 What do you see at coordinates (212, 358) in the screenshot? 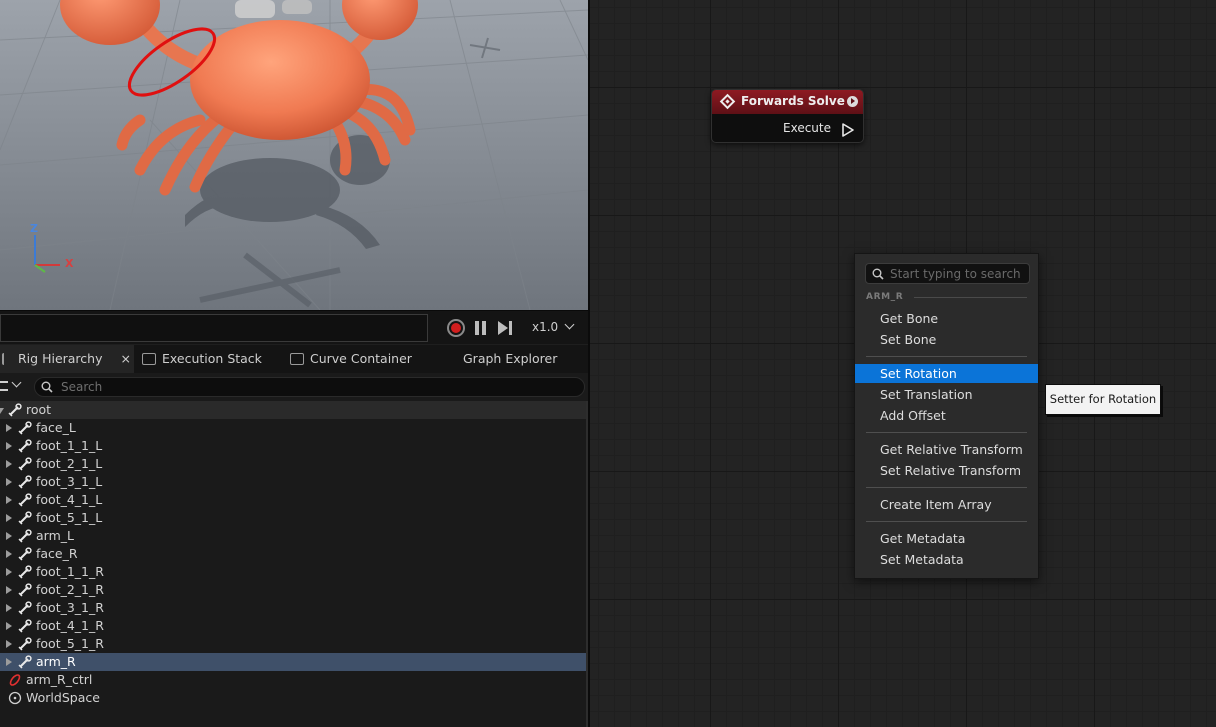
I see `tab-label: Execution Stack` at bounding box center [212, 358].